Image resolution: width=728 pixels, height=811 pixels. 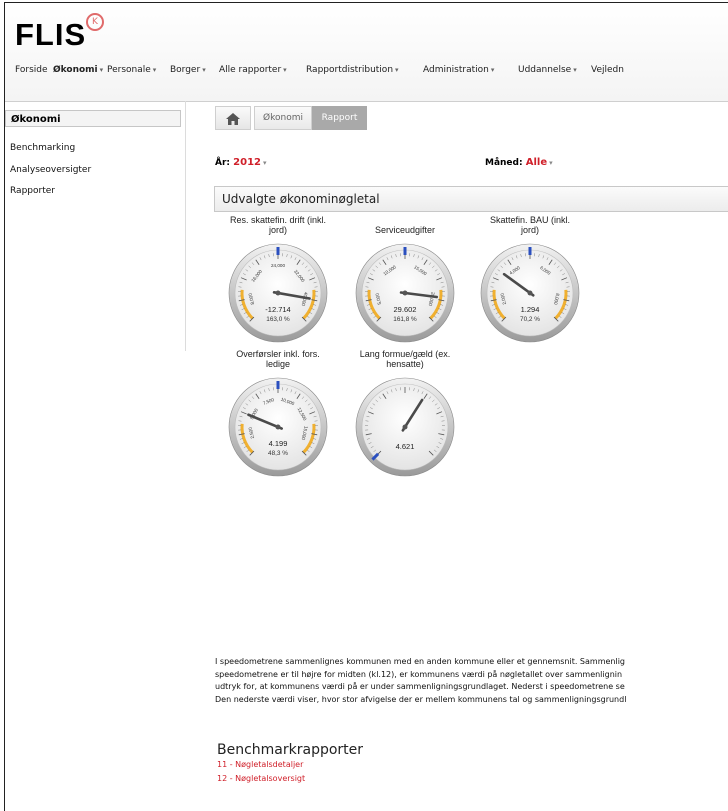 What do you see at coordinates (93, 118) in the screenshot?
I see `sidebar-title: Økonomi` at bounding box center [93, 118].